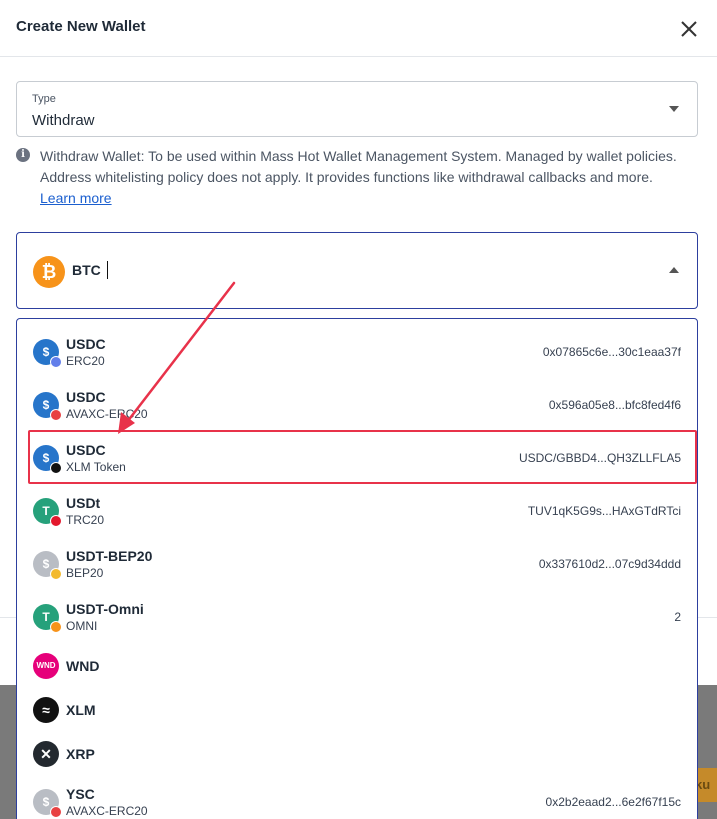  I want to click on option-name: XRP, so click(80, 754).